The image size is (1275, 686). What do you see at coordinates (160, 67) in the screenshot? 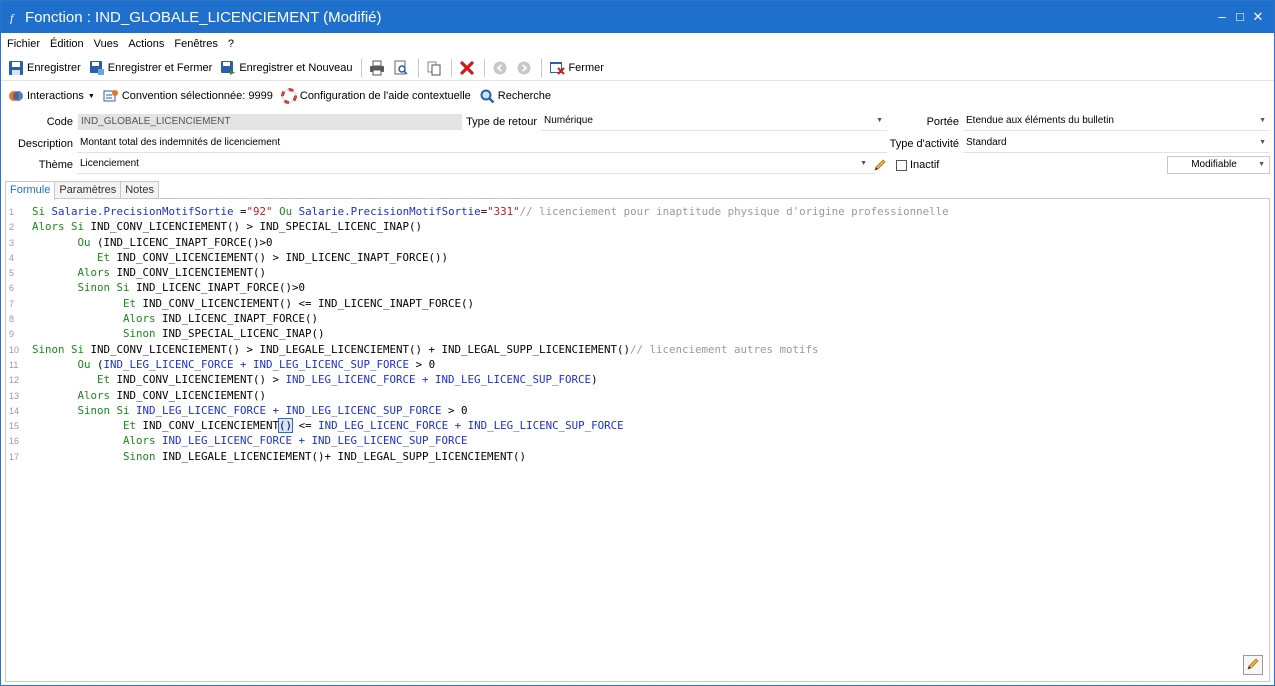
I see `save-close-label: Enregistrer et Fermer` at bounding box center [160, 67].